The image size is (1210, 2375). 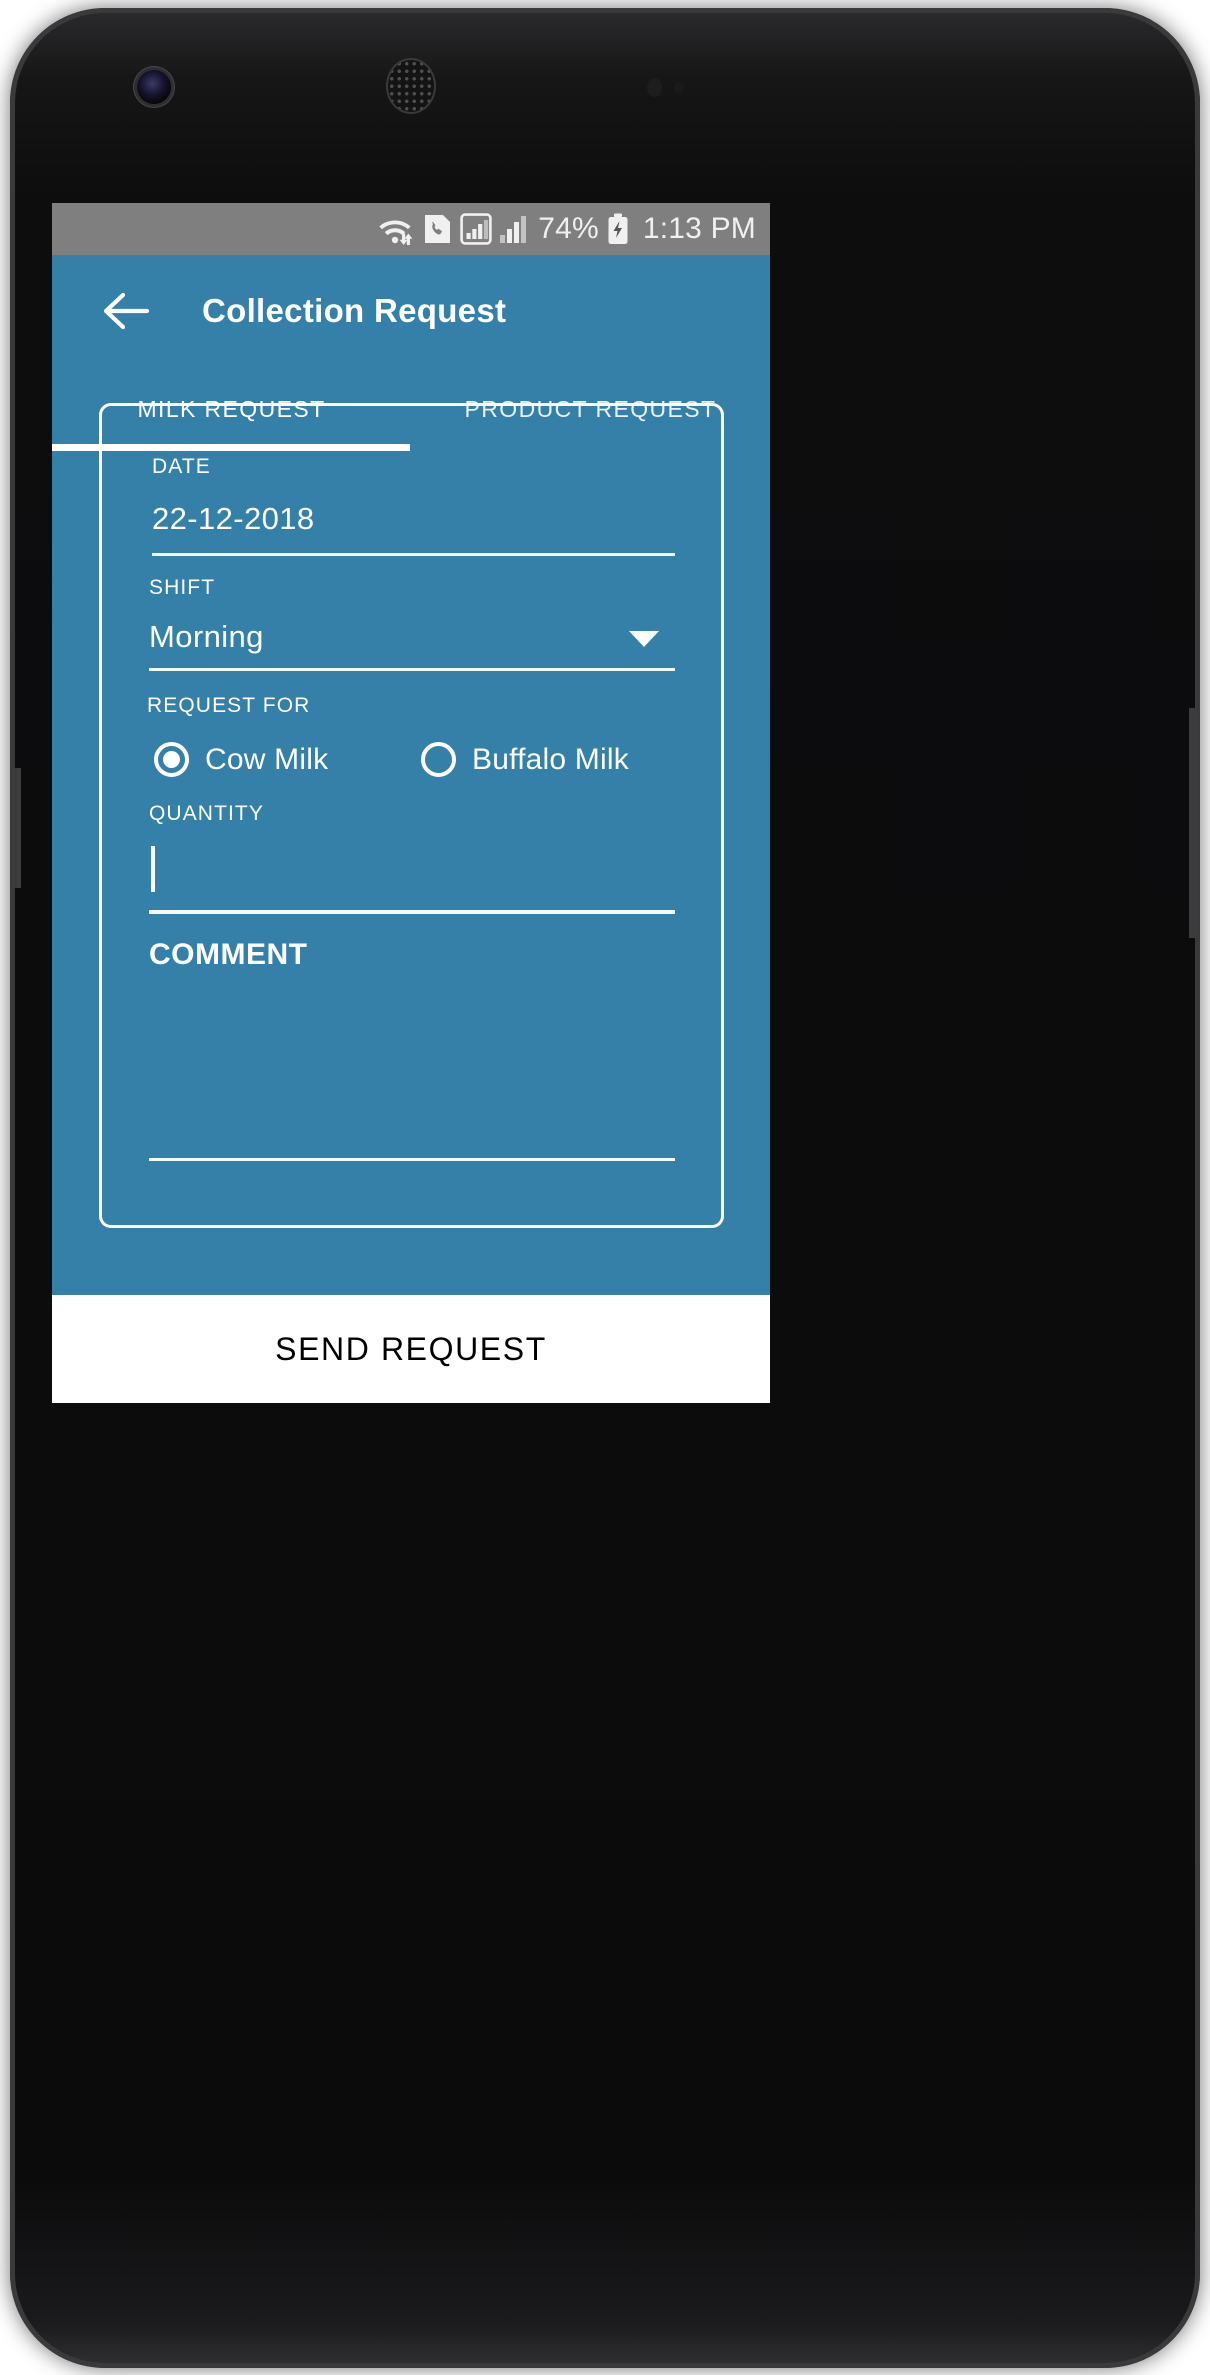 What do you see at coordinates (1193, 823) in the screenshot?
I see `power-button` at bounding box center [1193, 823].